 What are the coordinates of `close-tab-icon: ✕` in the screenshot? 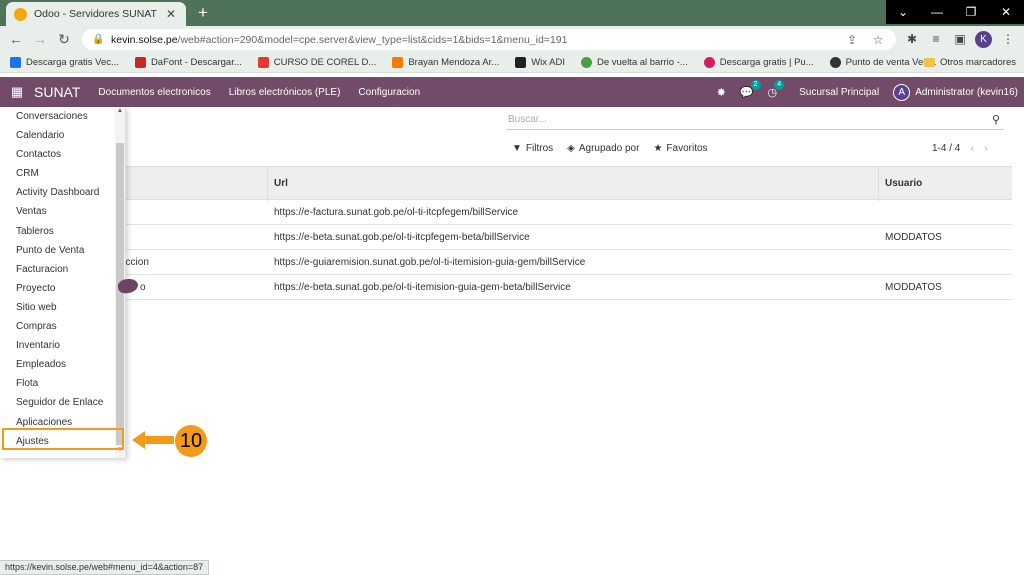 It's located at (171, 14).